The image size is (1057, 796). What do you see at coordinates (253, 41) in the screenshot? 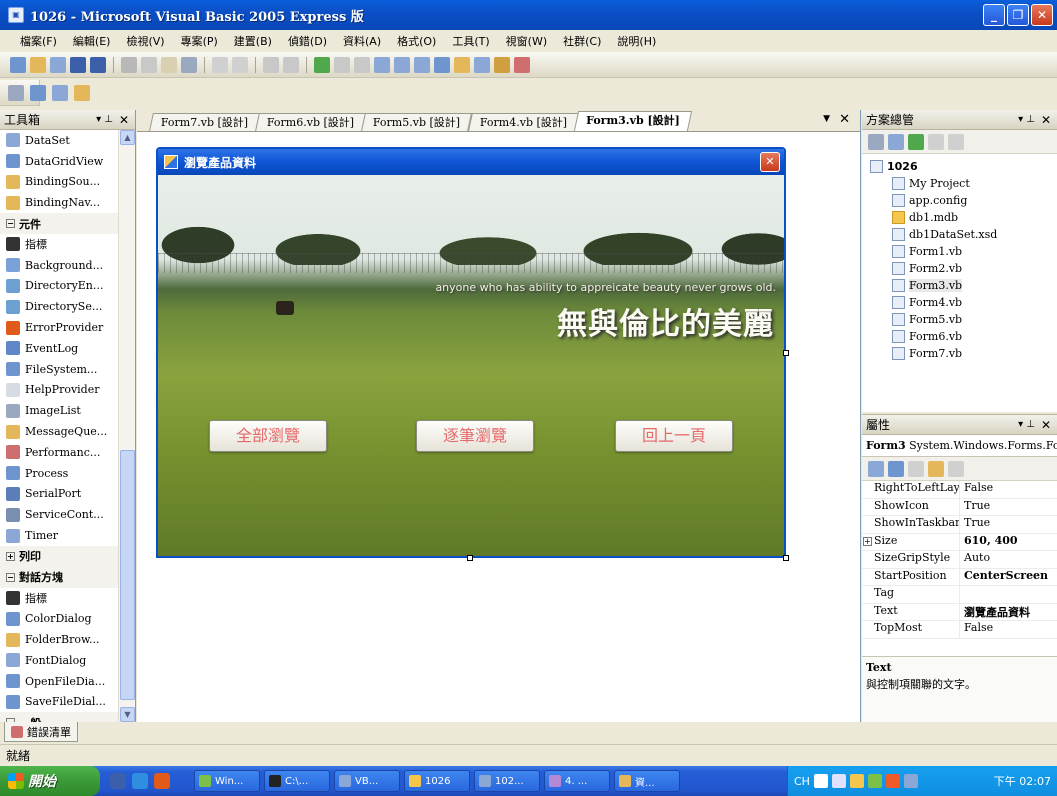
I see `menu-item: 建置(B)` at bounding box center [253, 41].